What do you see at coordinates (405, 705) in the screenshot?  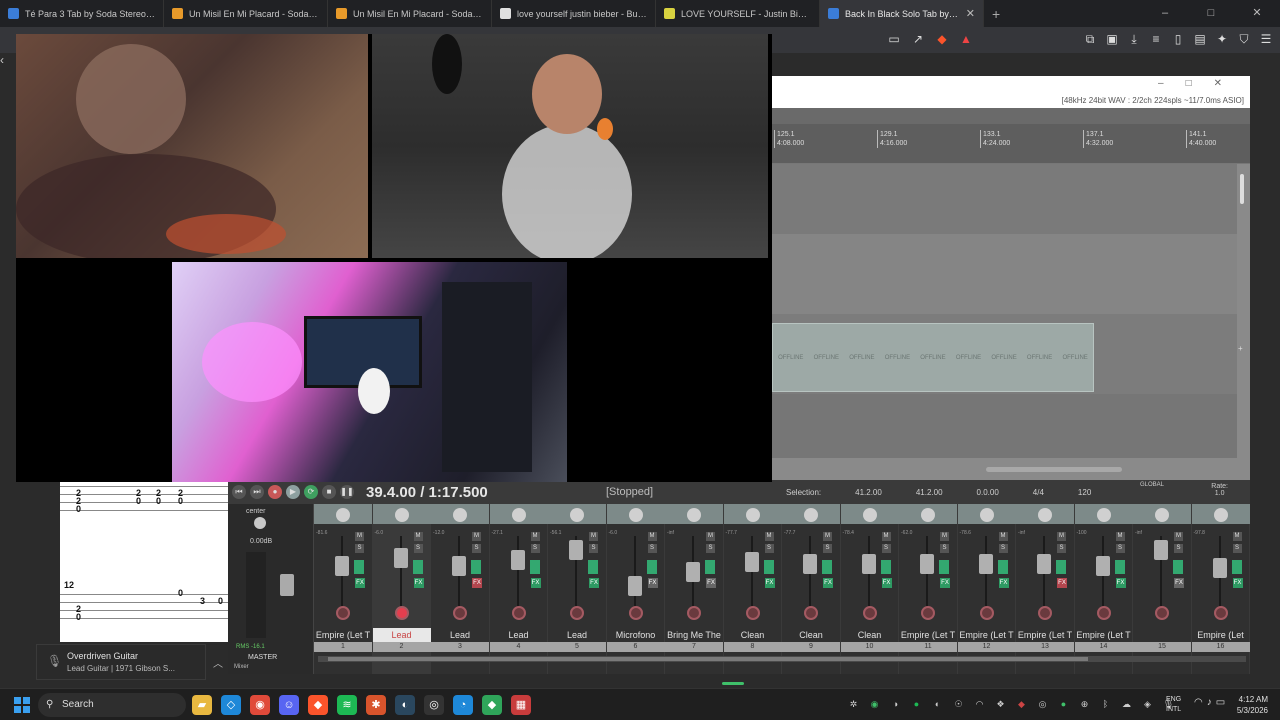 I see `steam-icon: ◐` at bounding box center [405, 705].